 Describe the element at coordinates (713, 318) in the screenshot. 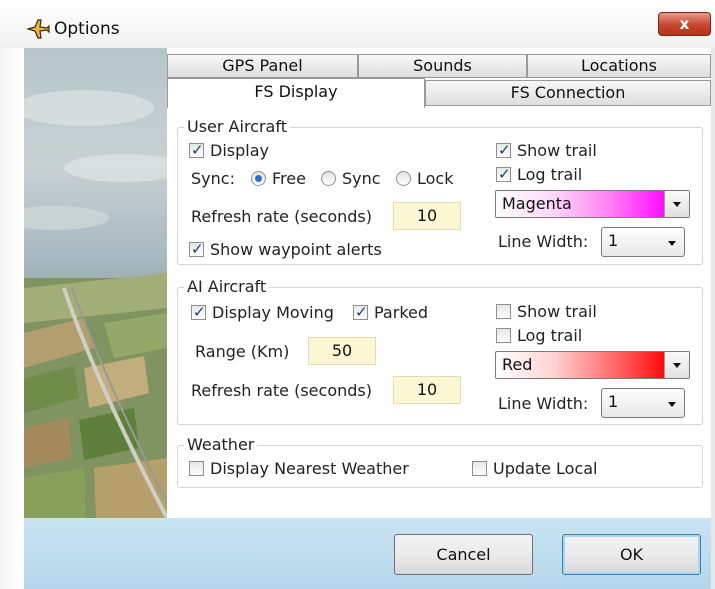

I see `window-frame-right` at that location.